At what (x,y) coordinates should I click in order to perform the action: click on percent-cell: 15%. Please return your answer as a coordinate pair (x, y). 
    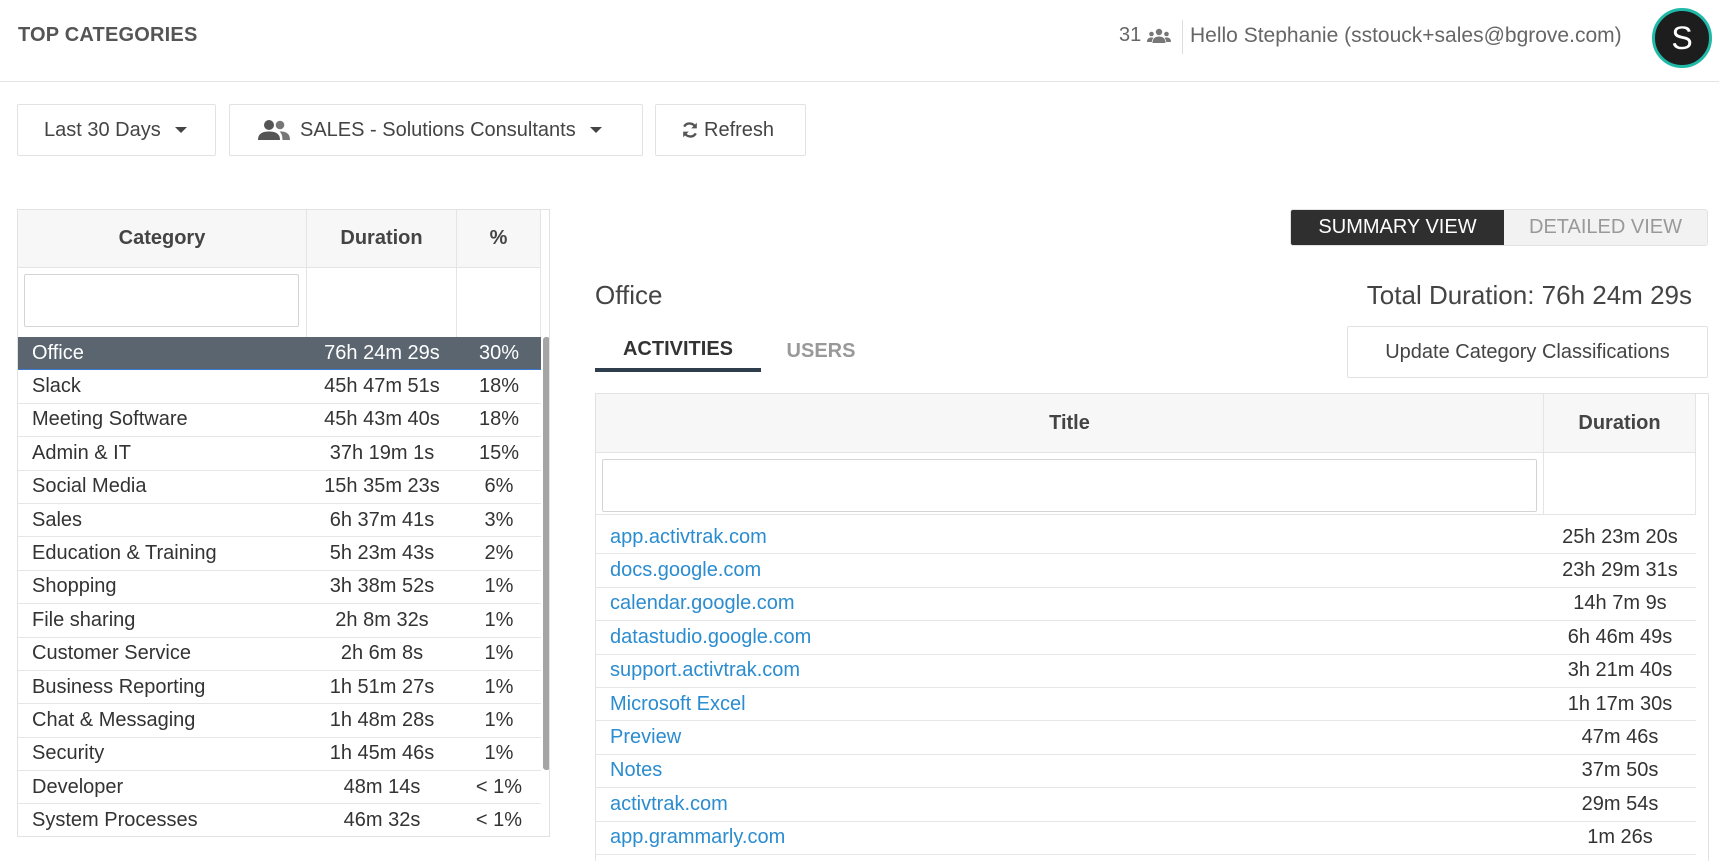
    Looking at the image, I should click on (499, 452).